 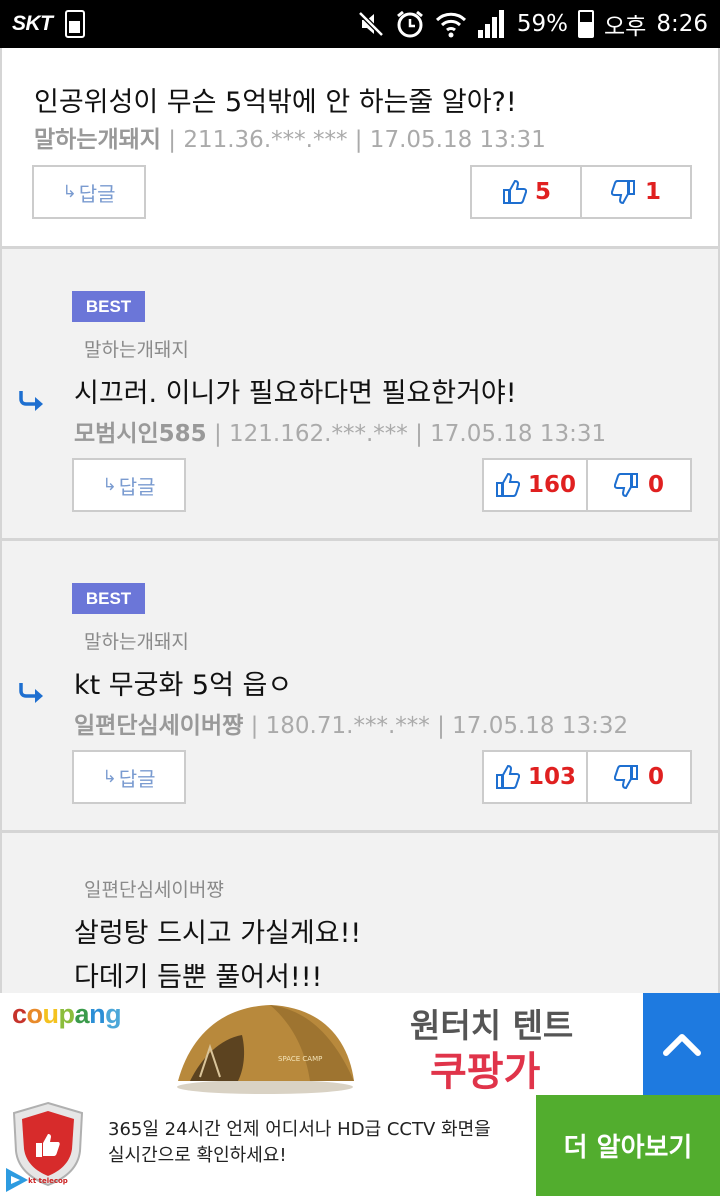 I want to click on svg-text: kt telecop, so click(x=48, y=1181).